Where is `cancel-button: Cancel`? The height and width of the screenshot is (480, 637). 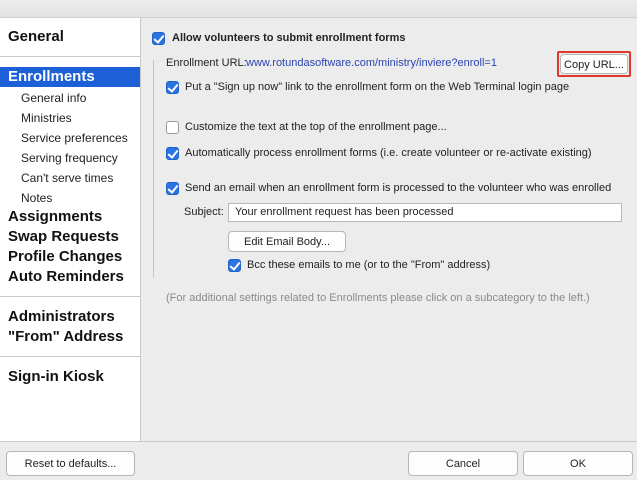
cancel-button: Cancel is located at coordinates (463, 463).